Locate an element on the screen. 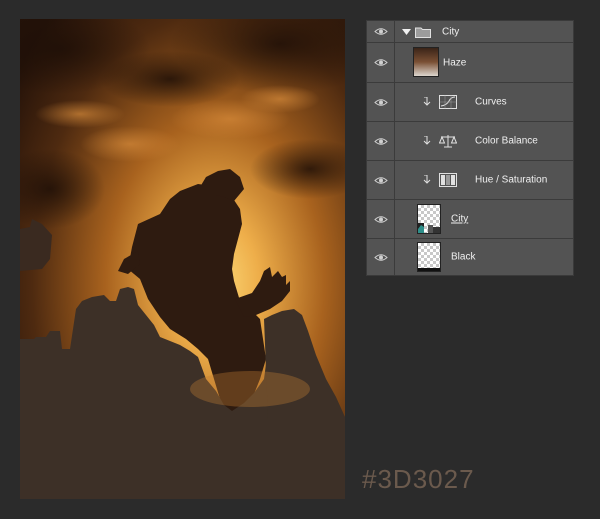 The image size is (600, 519). layer-black: Black is located at coordinates (470, 257).